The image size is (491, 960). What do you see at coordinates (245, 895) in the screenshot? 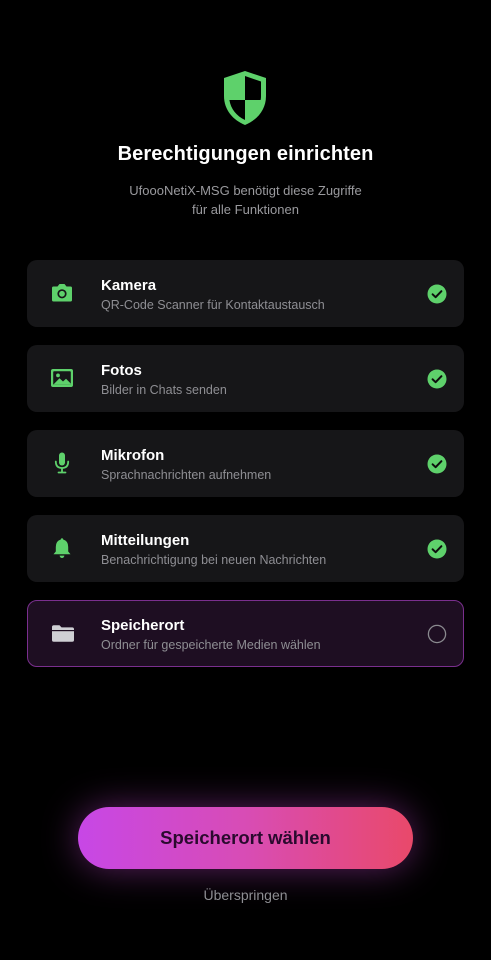
I see `skip-link: Überspringen` at bounding box center [245, 895].